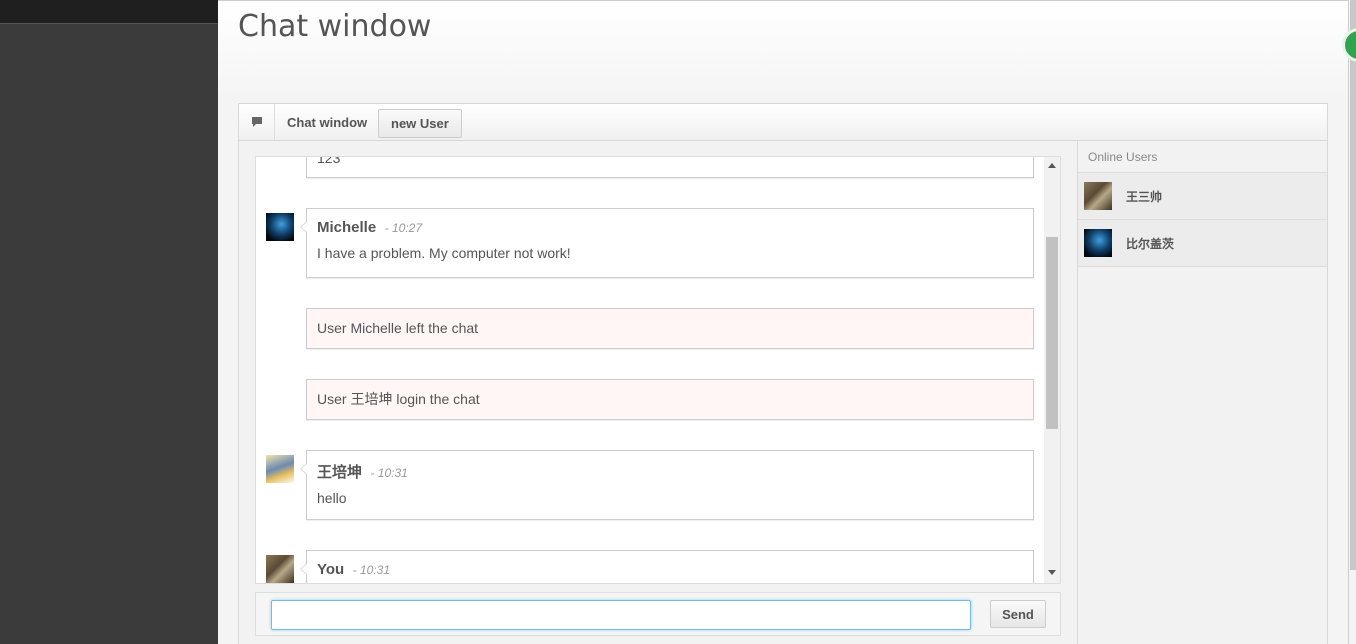  Describe the element at coordinates (347, 227) in the screenshot. I see `message-author: Michelle` at that location.